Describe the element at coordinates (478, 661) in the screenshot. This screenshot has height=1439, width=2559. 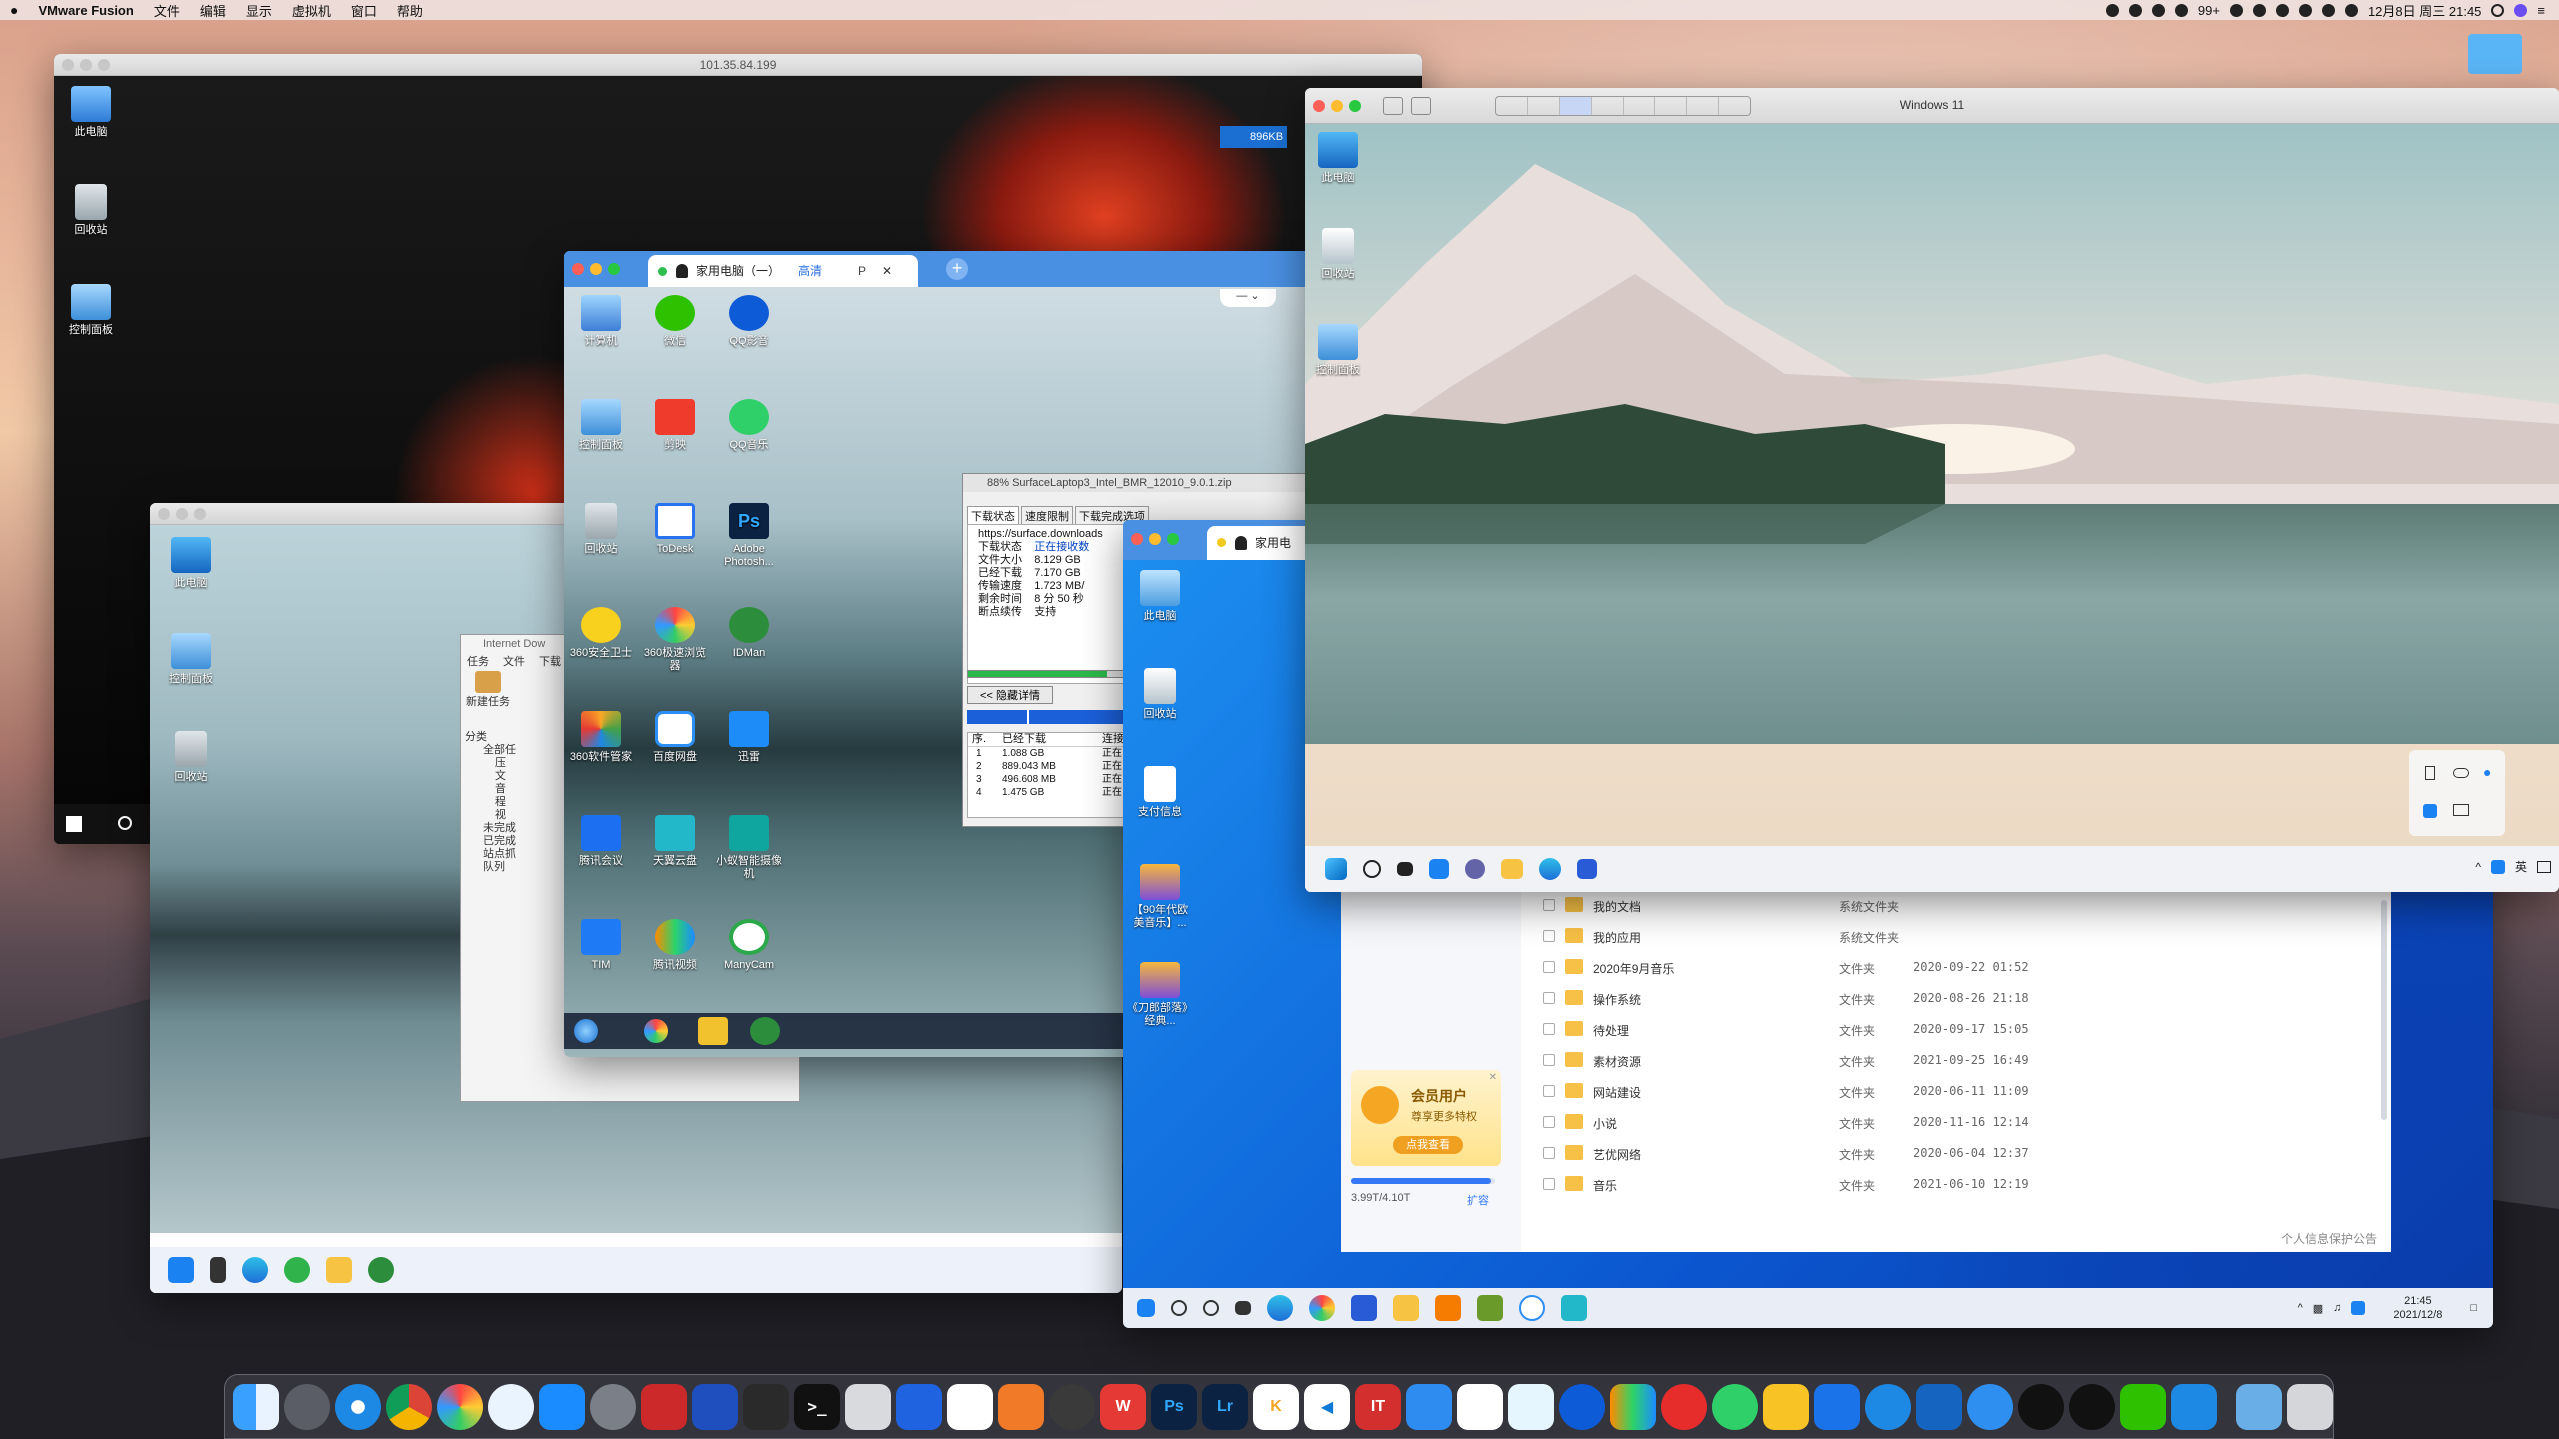
I see `idm-menu-tasks: 任务` at that location.